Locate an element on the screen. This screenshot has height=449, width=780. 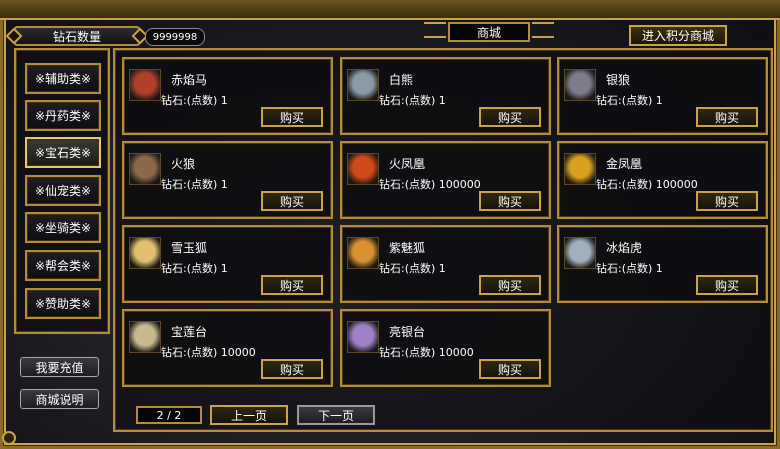
fire-phoenix-icon is located at coordinates (363, 169).